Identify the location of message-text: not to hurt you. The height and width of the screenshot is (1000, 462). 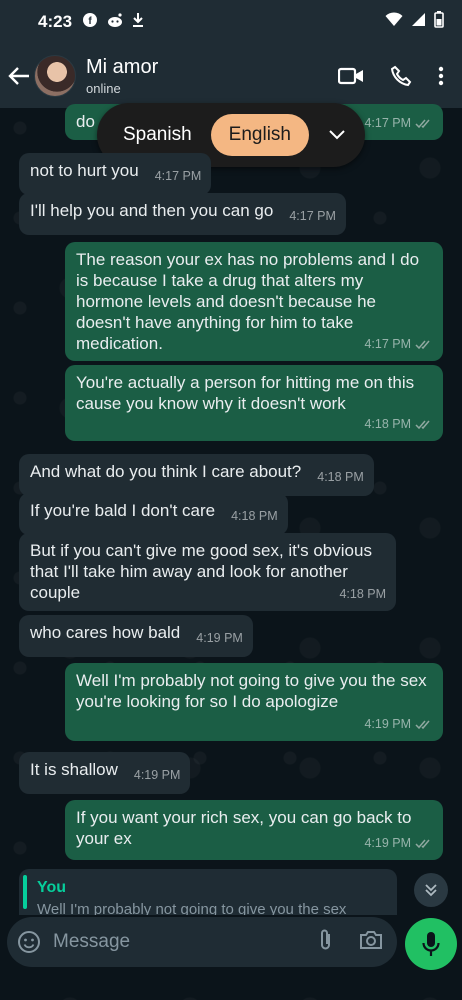
(84, 170).